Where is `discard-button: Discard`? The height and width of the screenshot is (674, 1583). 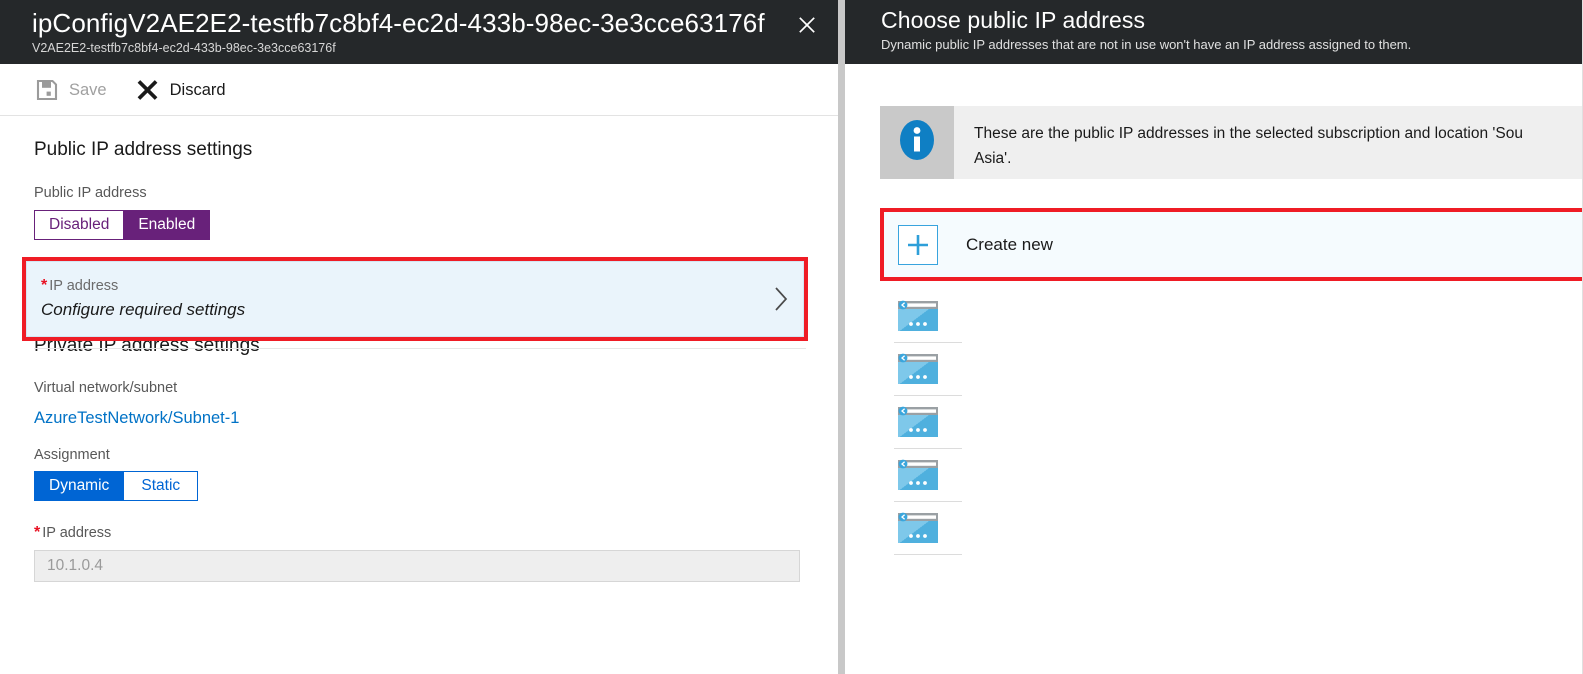
discard-button: Discard is located at coordinates (184, 90).